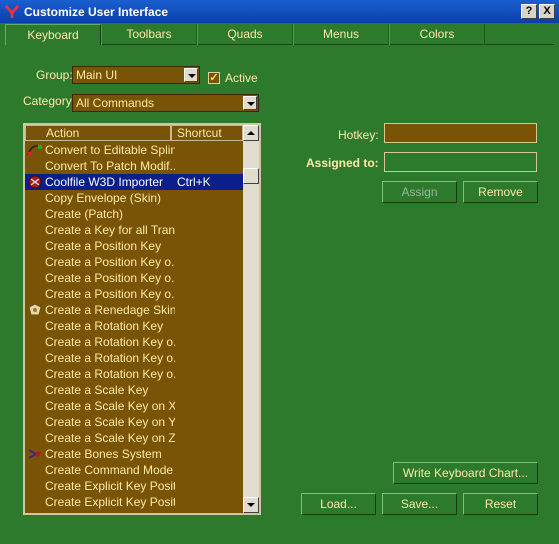  I want to click on renegade-skin-icon, so click(35, 310).